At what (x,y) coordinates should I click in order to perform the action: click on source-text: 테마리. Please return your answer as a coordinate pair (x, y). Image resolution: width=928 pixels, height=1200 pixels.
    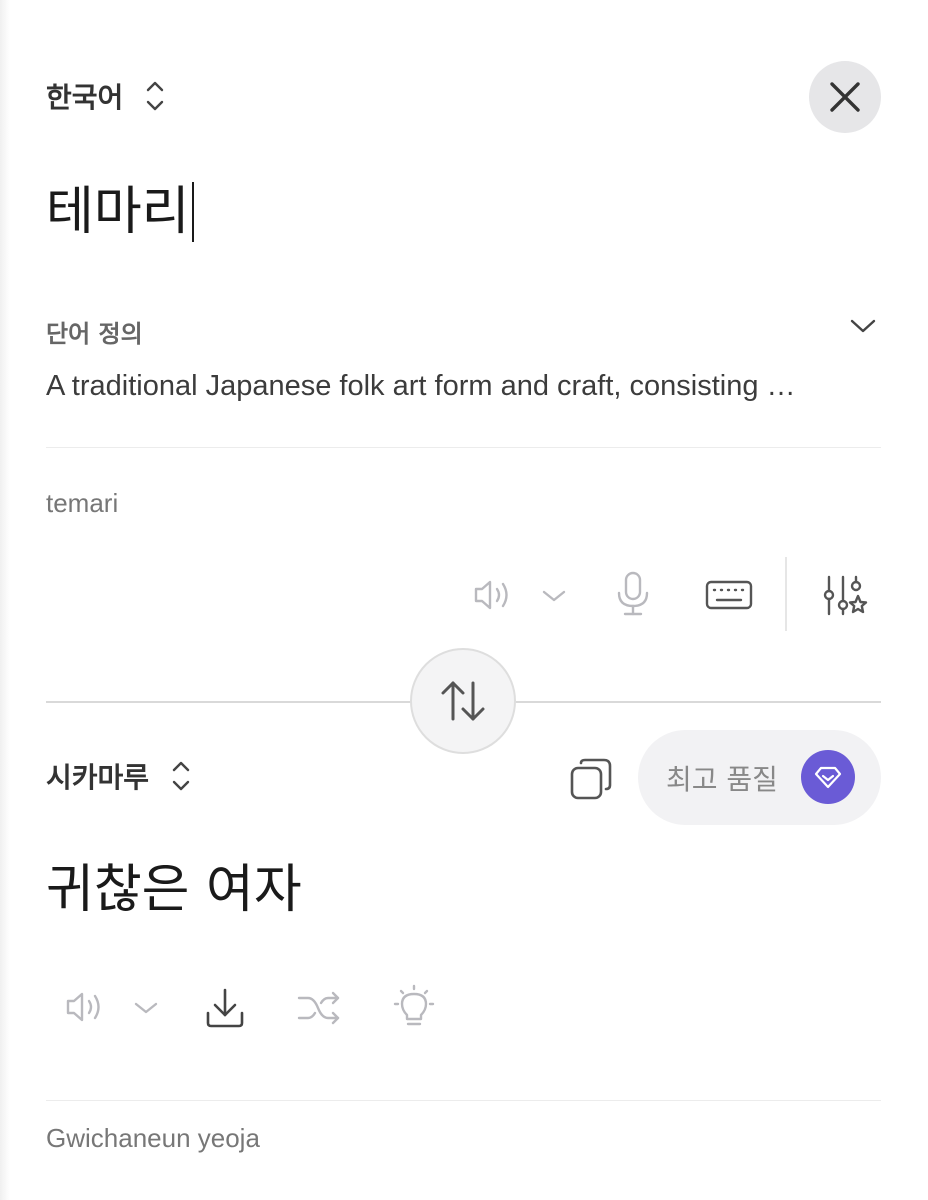
    Looking at the image, I should click on (118, 212).